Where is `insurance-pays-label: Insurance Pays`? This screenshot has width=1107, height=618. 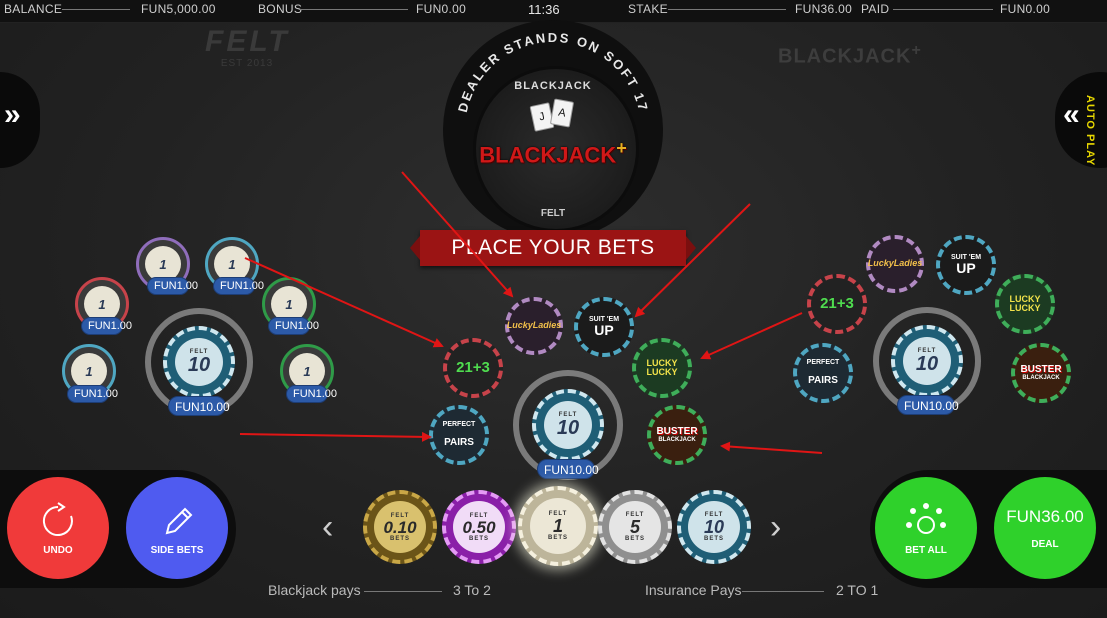
insurance-pays-label: Insurance Pays is located at coordinates (693, 590).